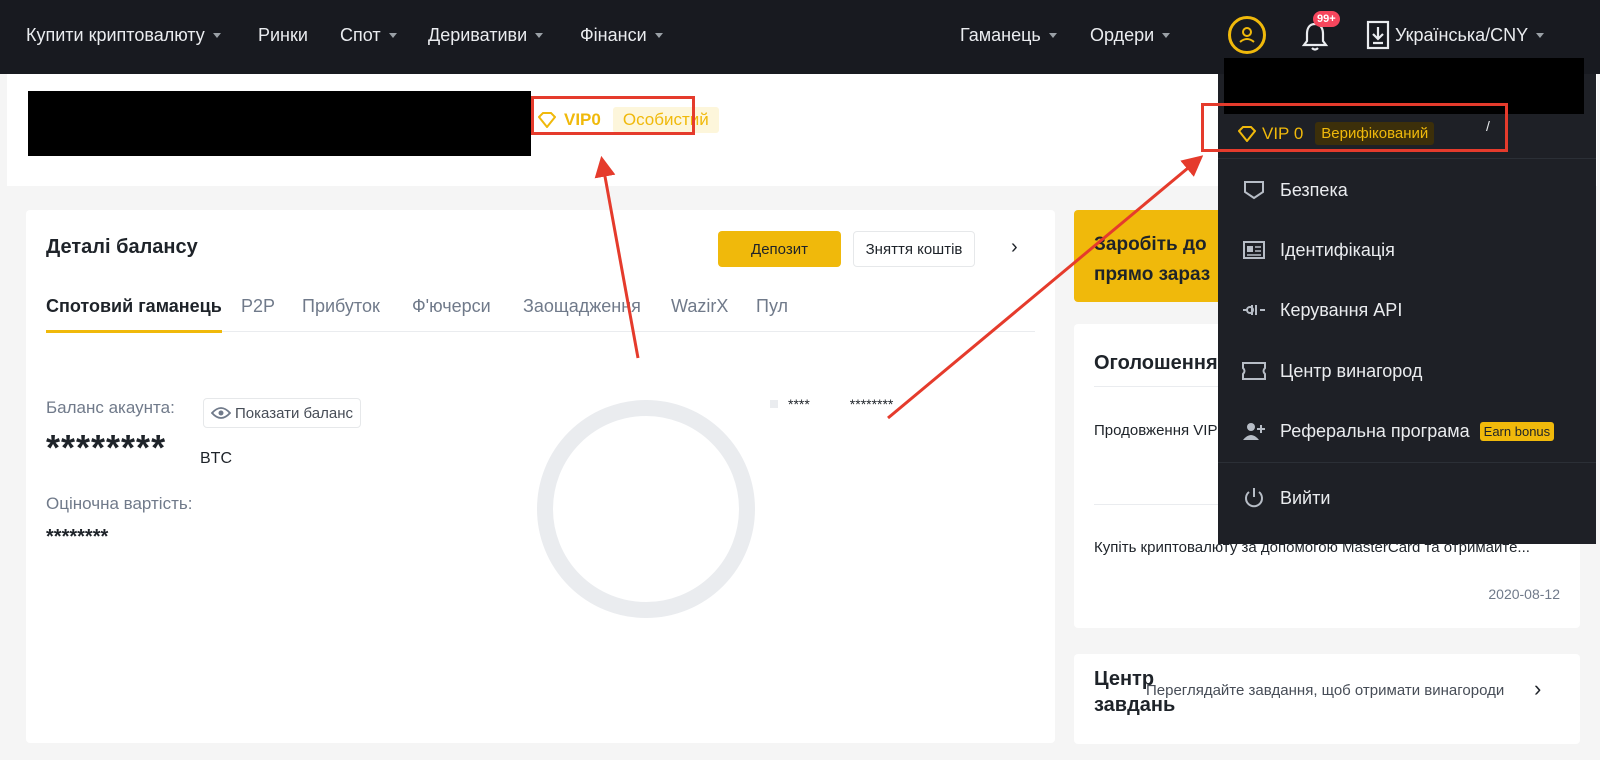 The height and width of the screenshot is (760, 1600). What do you see at coordinates (134, 314) in the screenshot?
I see `tab-spot-wallet: Спотовий гаманець` at bounding box center [134, 314].